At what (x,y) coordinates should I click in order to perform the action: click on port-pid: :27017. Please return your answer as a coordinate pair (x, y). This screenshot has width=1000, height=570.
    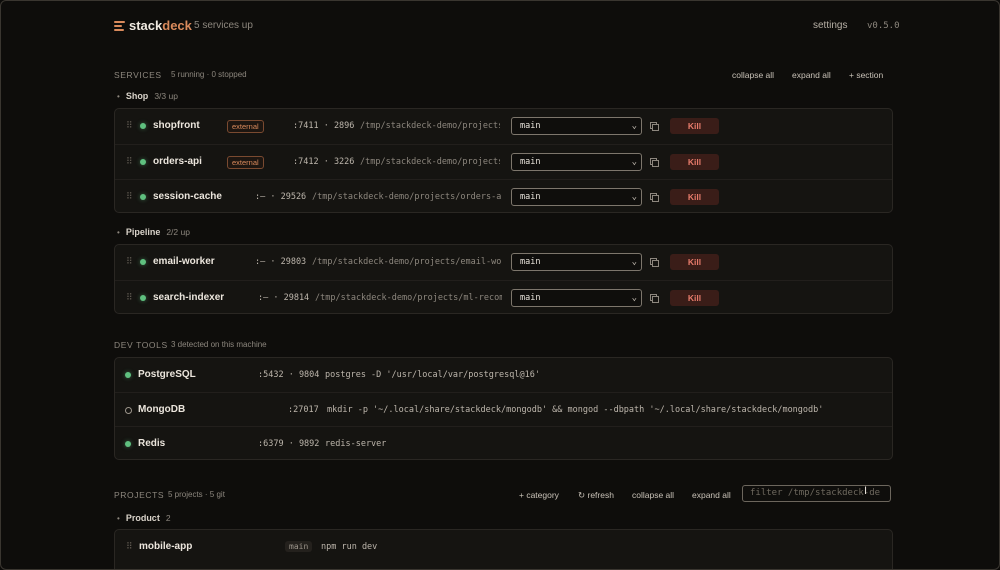
    Looking at the image, I should click on (303, 410).